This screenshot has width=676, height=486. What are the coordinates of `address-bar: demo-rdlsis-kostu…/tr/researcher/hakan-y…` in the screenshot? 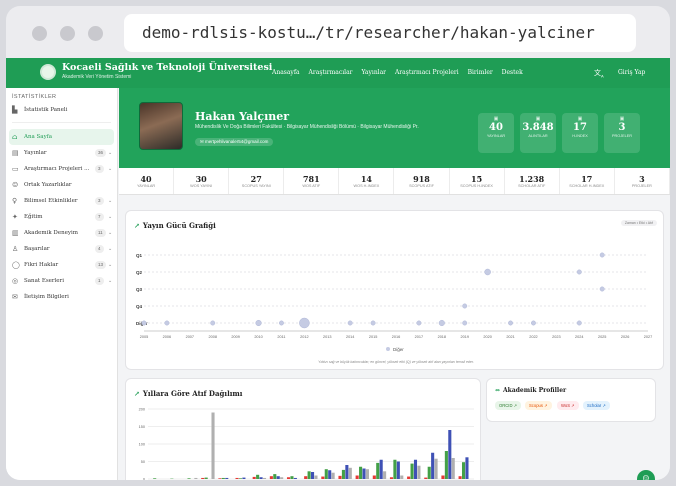 It's located at (380, 33).